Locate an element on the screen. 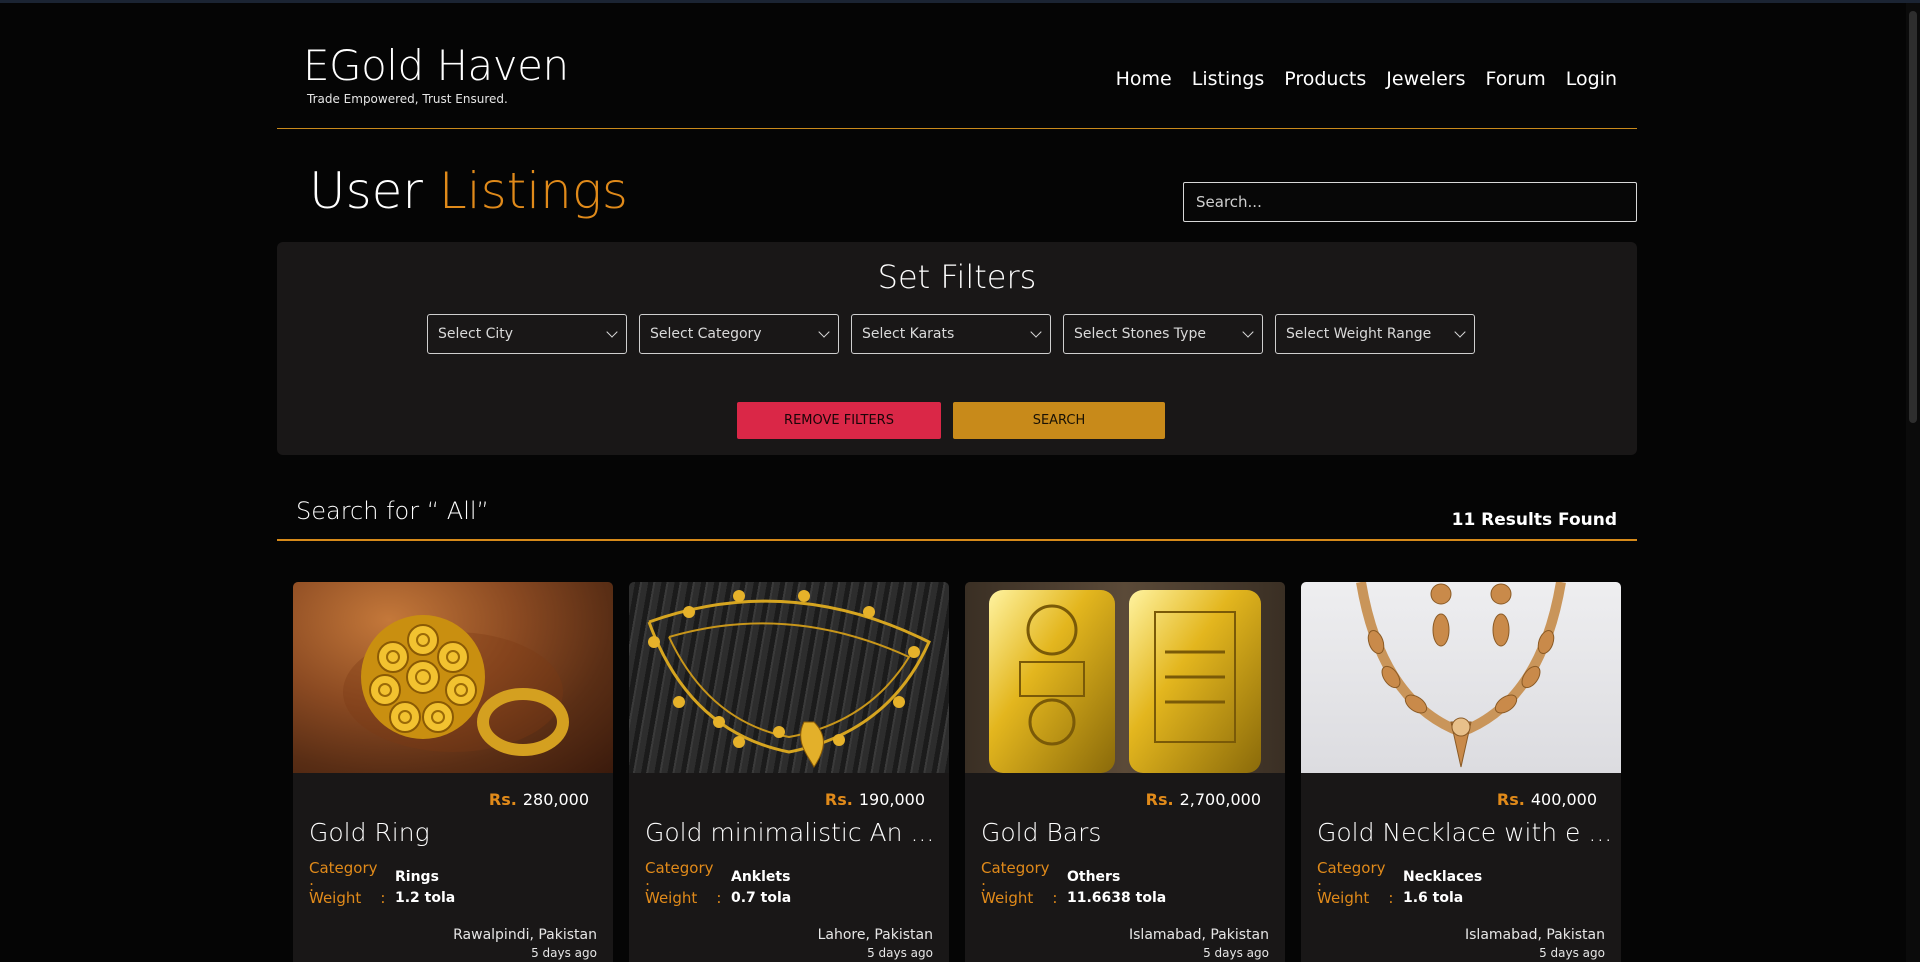 The width and height of the screenshot is (1920, 962). nav-jewelers: Jewelers is located at coordinates (1425, 79).